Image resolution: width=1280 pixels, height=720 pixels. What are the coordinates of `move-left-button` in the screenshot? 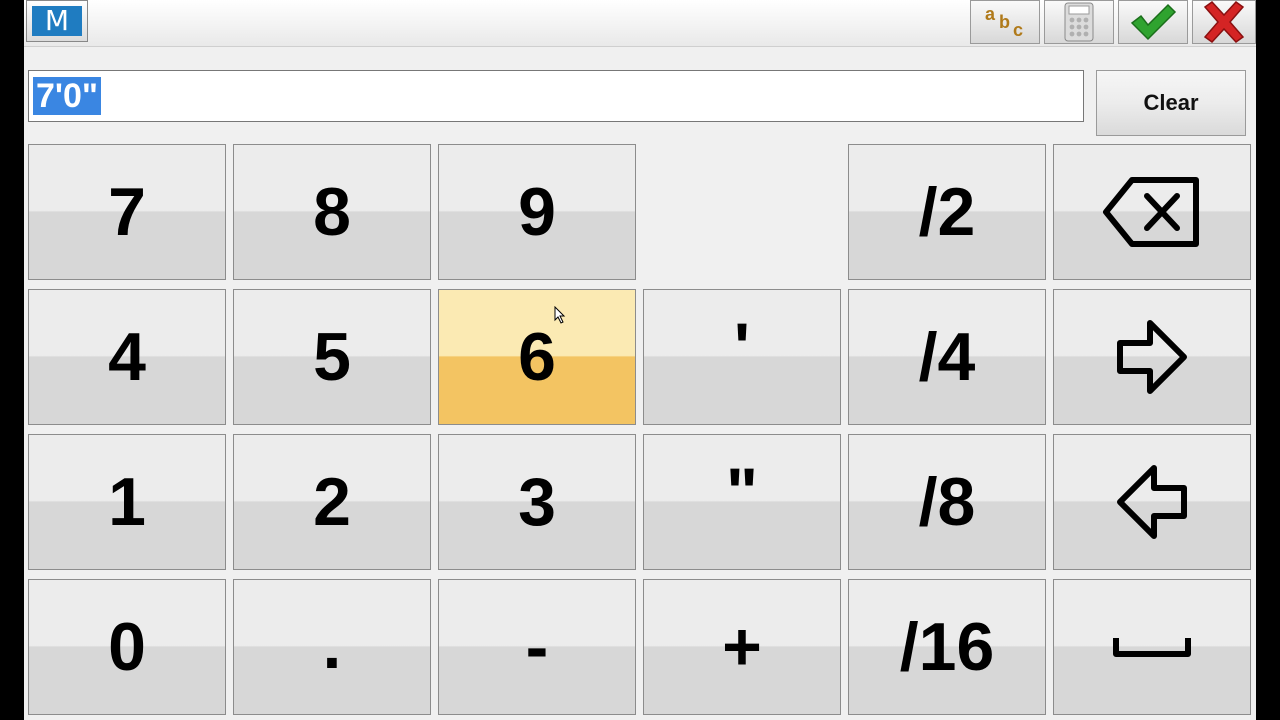 It's located at (1152, 502).